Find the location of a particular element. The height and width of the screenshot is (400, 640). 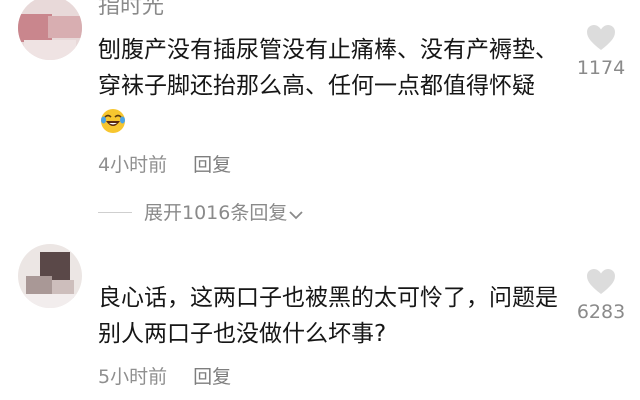

chevron-down-icon is located at coordinates (296, 215).